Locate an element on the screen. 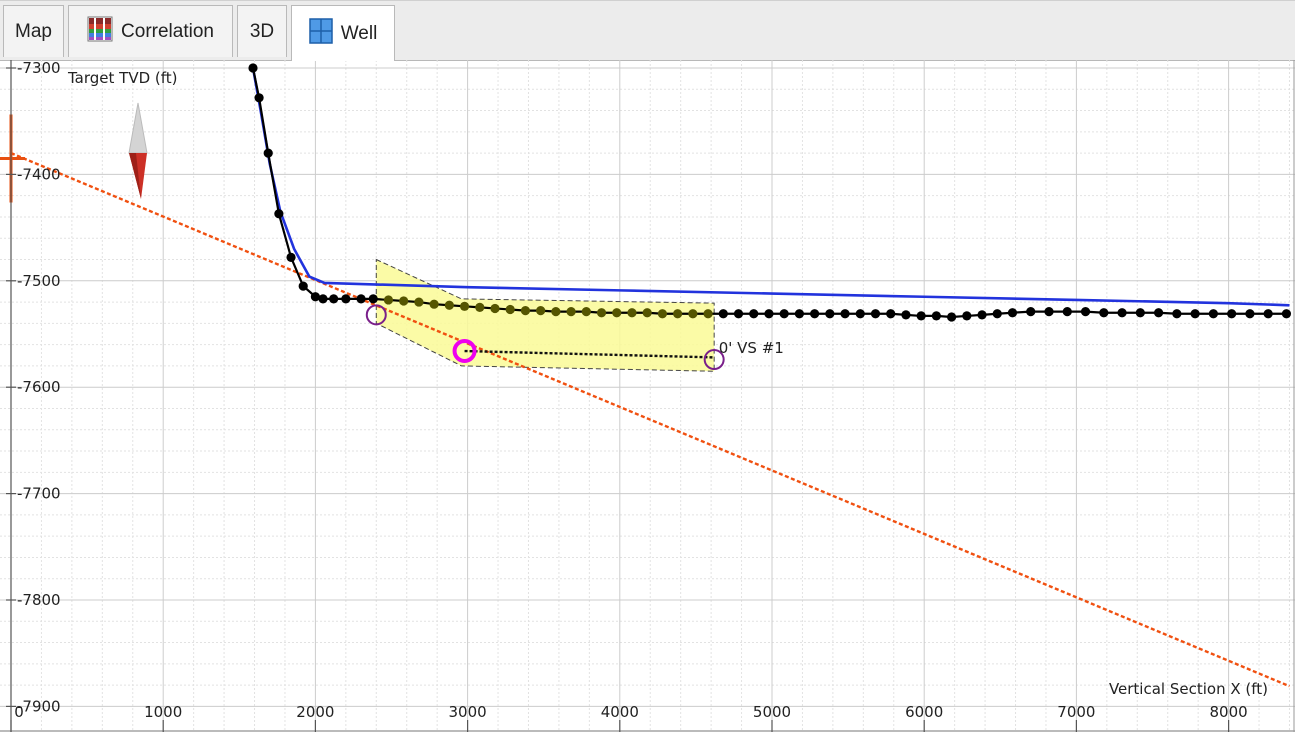  x-tick-label: 1000 is located at coordinates (163, 712).